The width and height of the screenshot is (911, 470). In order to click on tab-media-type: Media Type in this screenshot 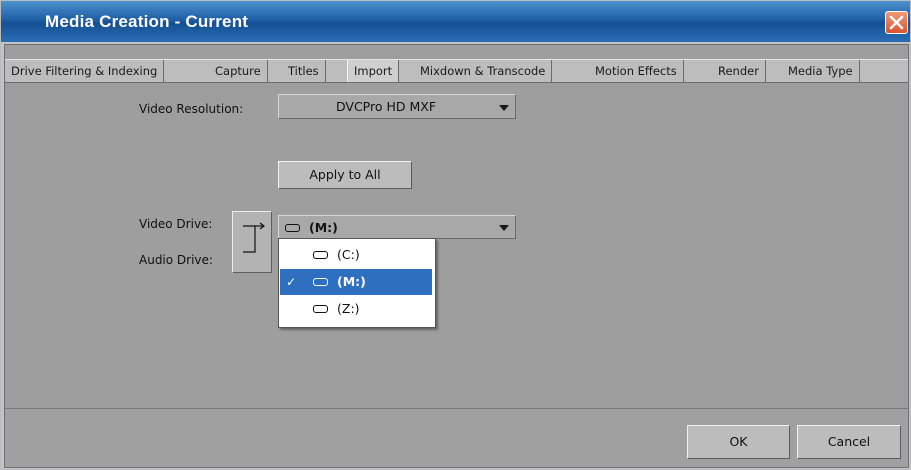, I will do `click(821, 71)`.